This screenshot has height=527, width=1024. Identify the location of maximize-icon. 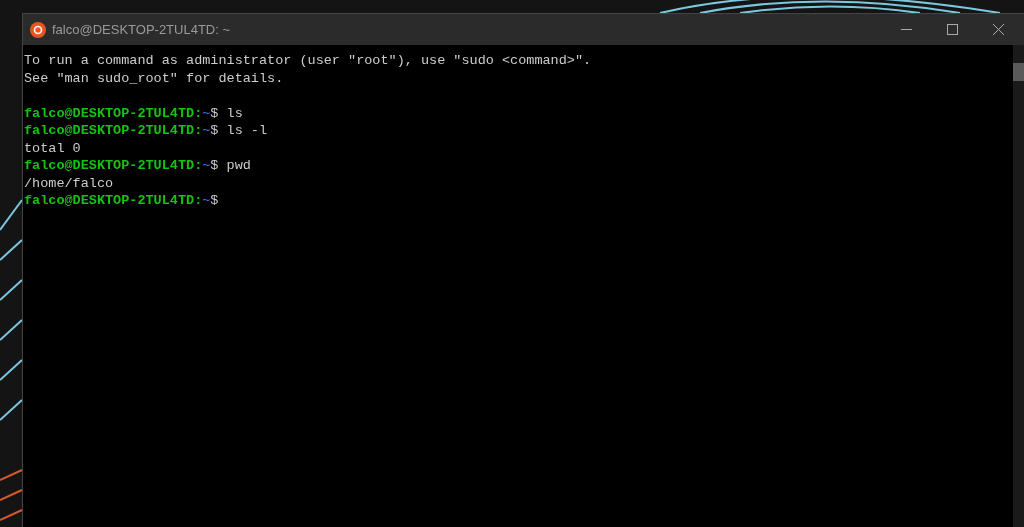
(952, 29).